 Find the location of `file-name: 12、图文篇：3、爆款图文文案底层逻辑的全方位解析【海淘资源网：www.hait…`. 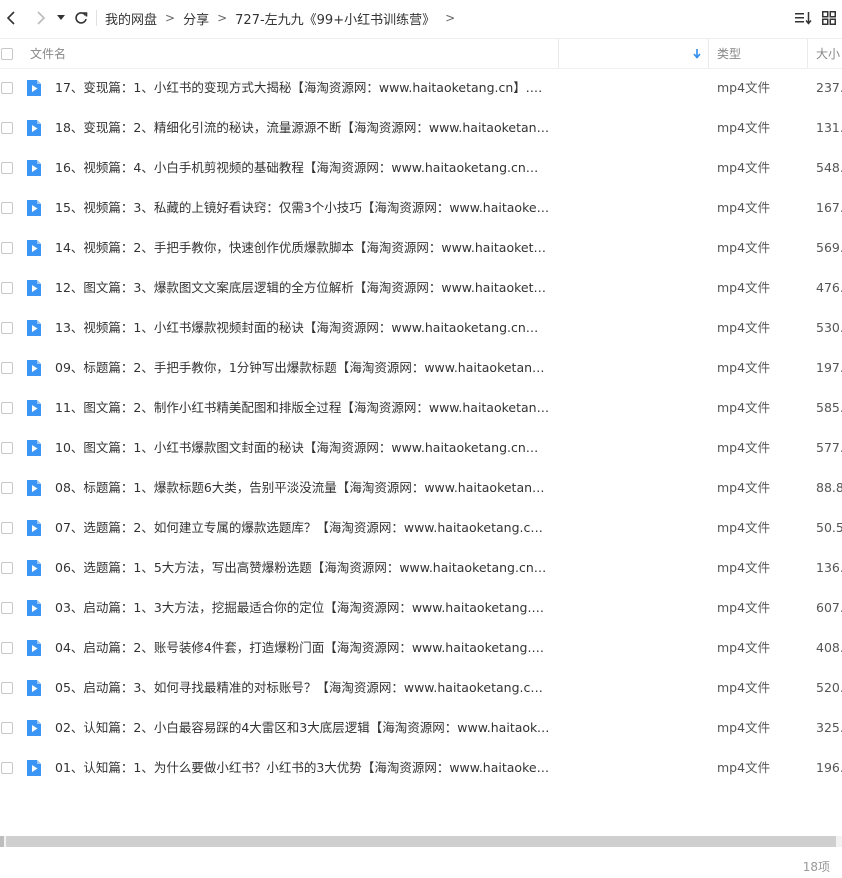

file-name: 12、图文篇：3、爆款图文文案底层逻辑的全方位解析【海淘资源网：www.hait… is located at coordinates (302, 288).